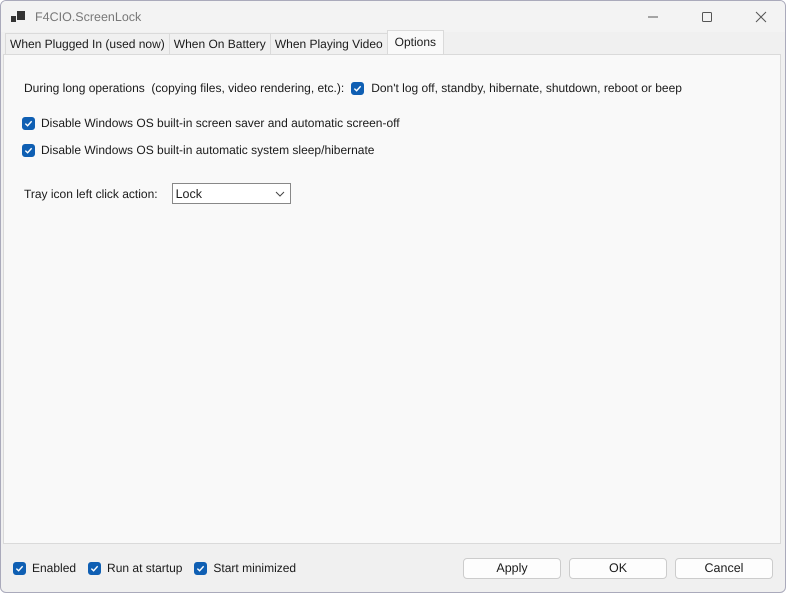 This screenshot has height=593, width=786. What do you see at coordinates (54, 568) in the screenshot?
I see `checkbox-label: Enabled` at bounding box center [54, 568].